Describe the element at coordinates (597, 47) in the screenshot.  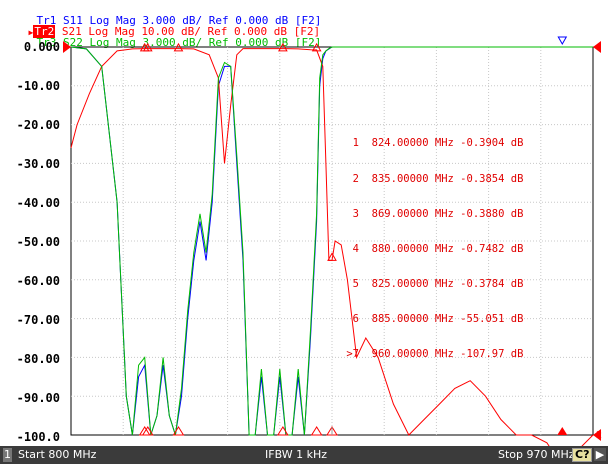
I see `ref-level-right-icon` at that location.